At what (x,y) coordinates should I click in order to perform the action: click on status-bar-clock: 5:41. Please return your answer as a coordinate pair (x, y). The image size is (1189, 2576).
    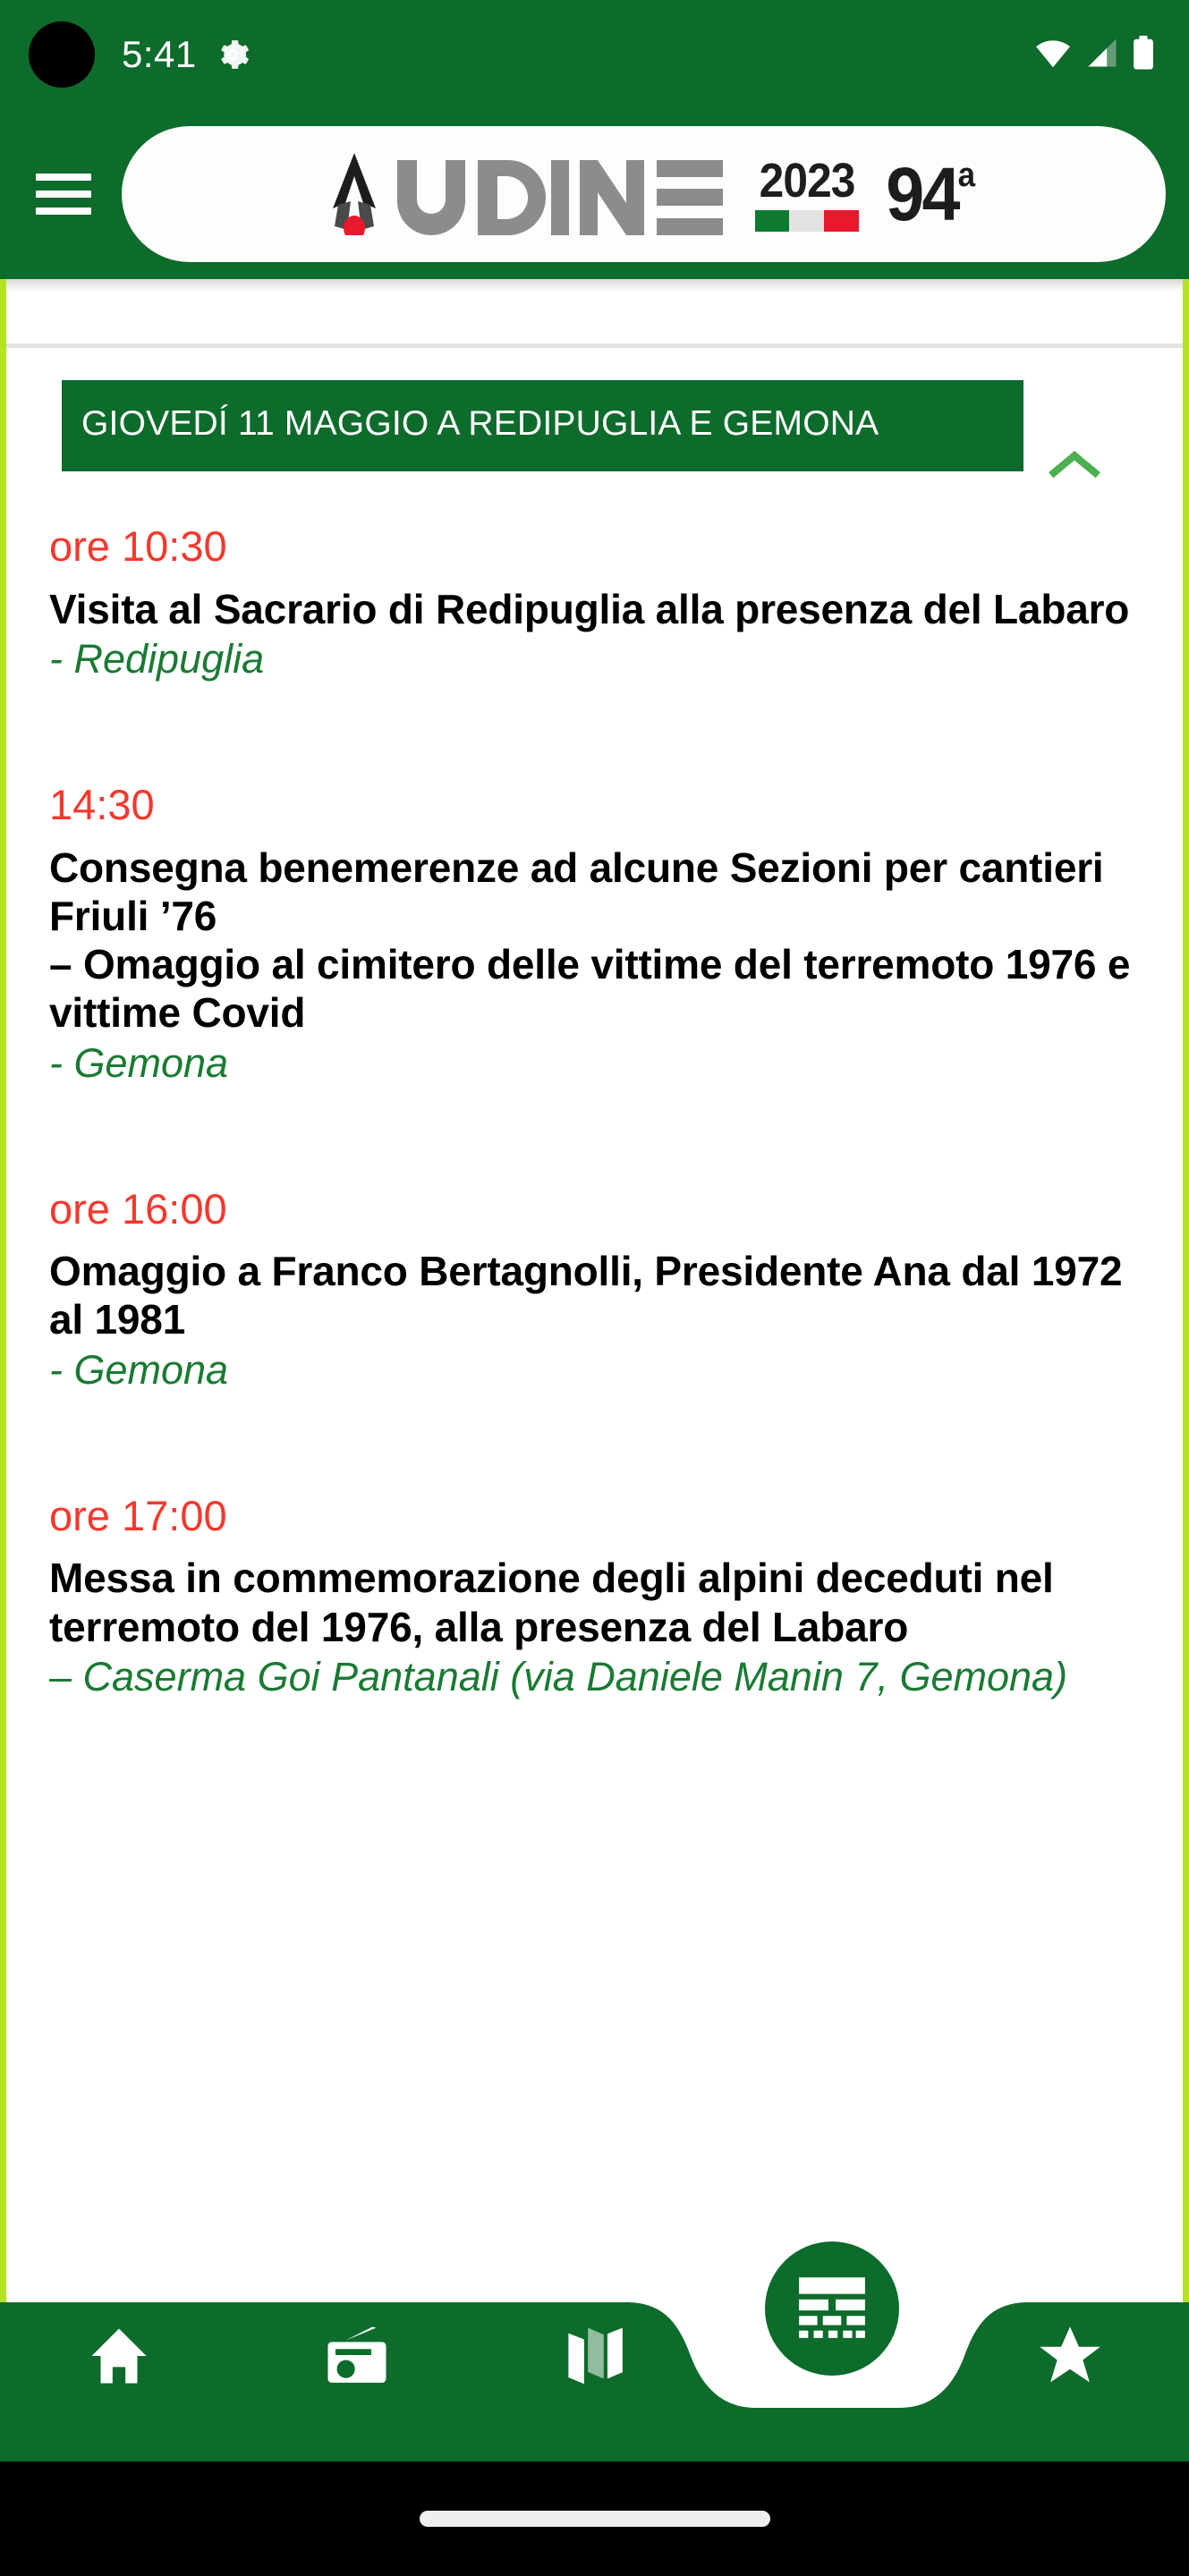
    Looking at the image, I should click on (159, 54).